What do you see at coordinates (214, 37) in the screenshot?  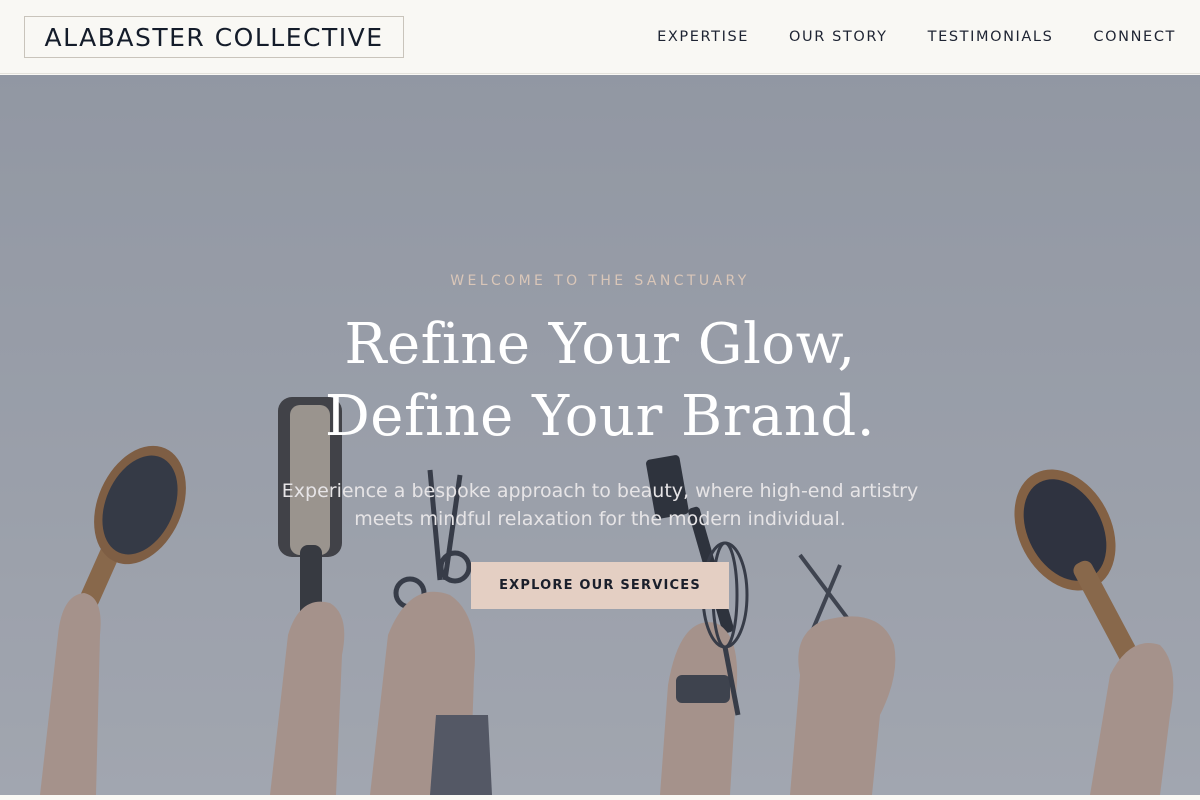 I see `logo: ALABASTER COLLECTIVE` at bounding box center [214, 37].